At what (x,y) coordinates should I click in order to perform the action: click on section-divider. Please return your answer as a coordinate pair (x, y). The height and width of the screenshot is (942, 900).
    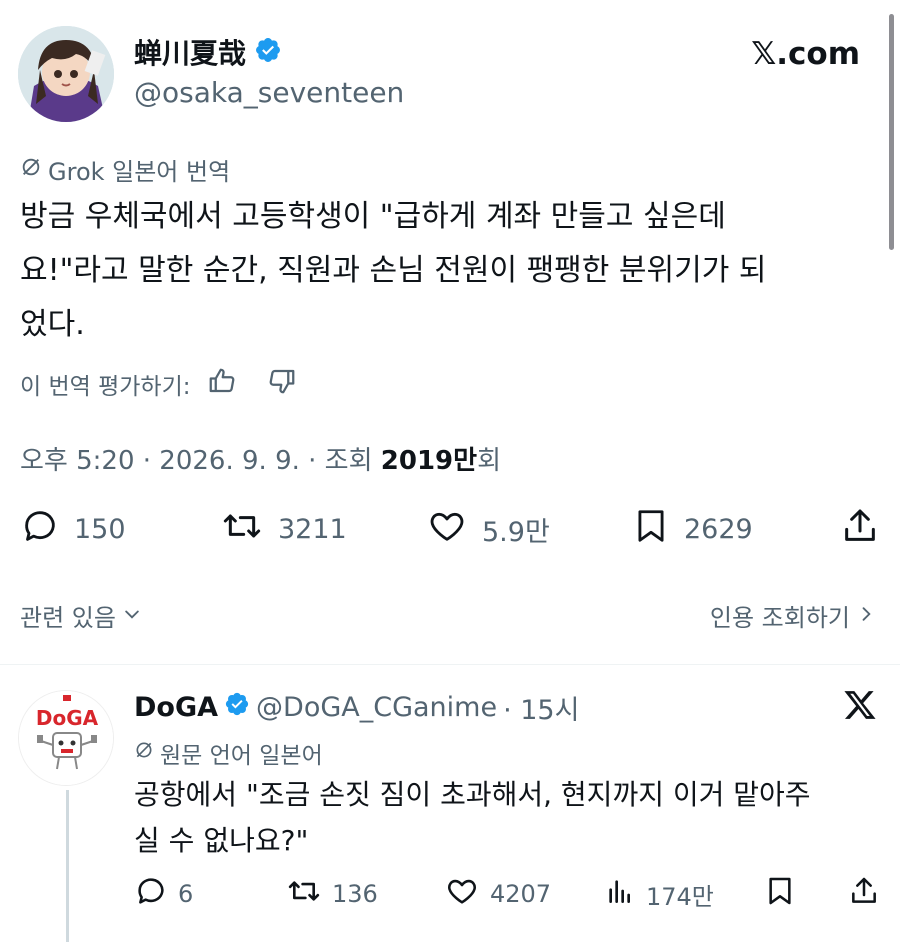
    Looking at the image, I should click on (450, 664).